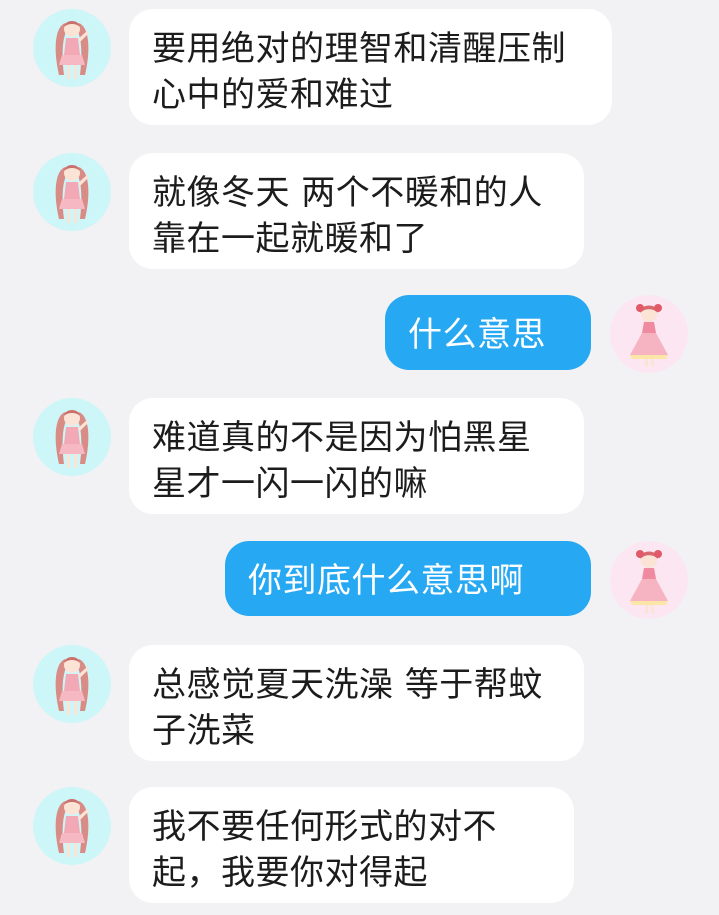  What do you see at coordinates (356, 703) in the screenshot?
I see `message-bubble: 总感觉夏天洗澡 等于帮蚊子洗菜` at bounding box center [356, 703].